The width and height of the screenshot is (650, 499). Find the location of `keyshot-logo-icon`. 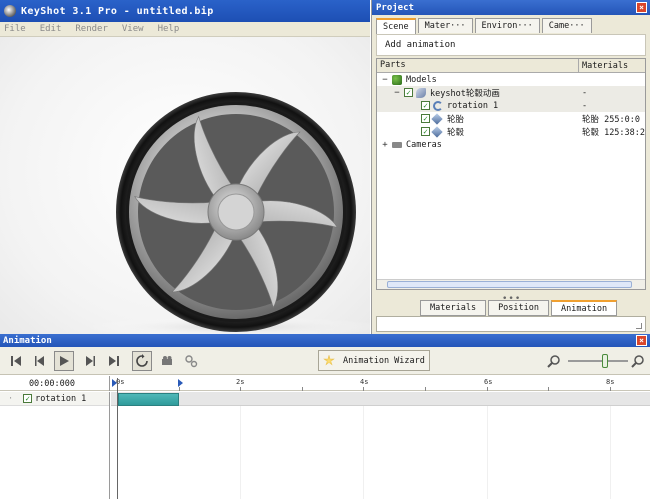

keyshot-logo-icon is located at coordinates (10, 11).